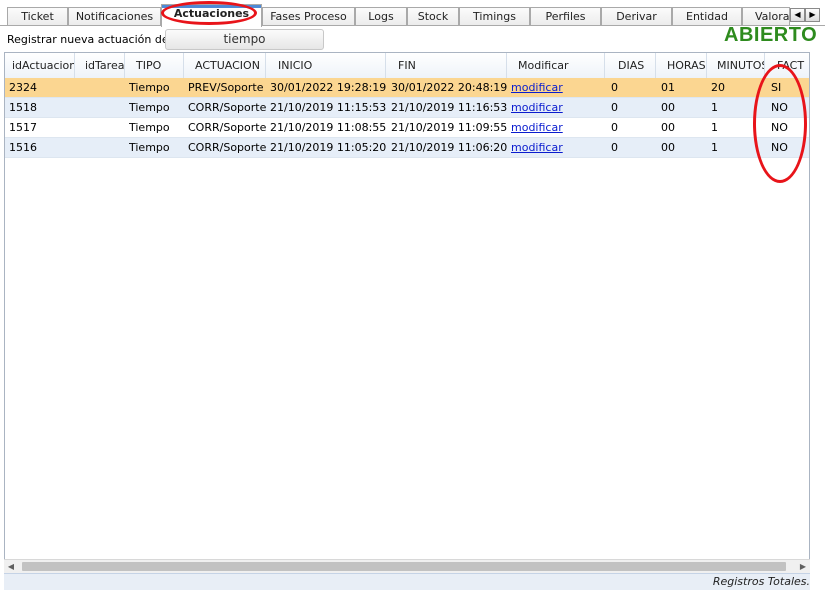  Describe the element at coordinates (771, 35) in the screenshot. I see `status-label: ABIERTO` at that location.